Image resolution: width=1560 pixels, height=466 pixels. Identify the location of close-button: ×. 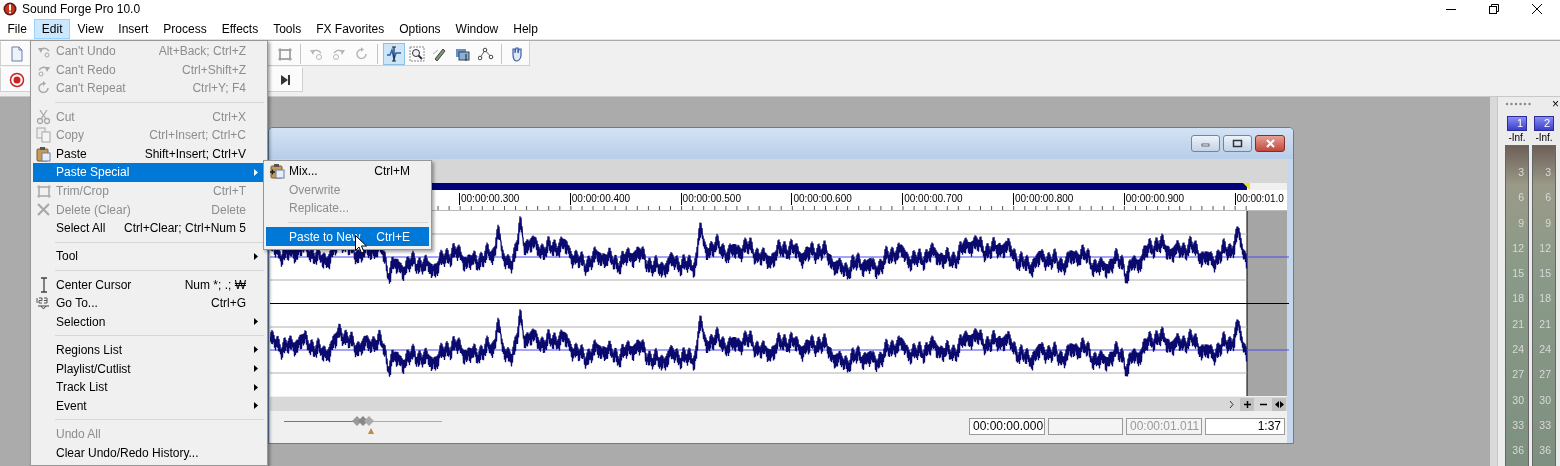
(1555, 104).